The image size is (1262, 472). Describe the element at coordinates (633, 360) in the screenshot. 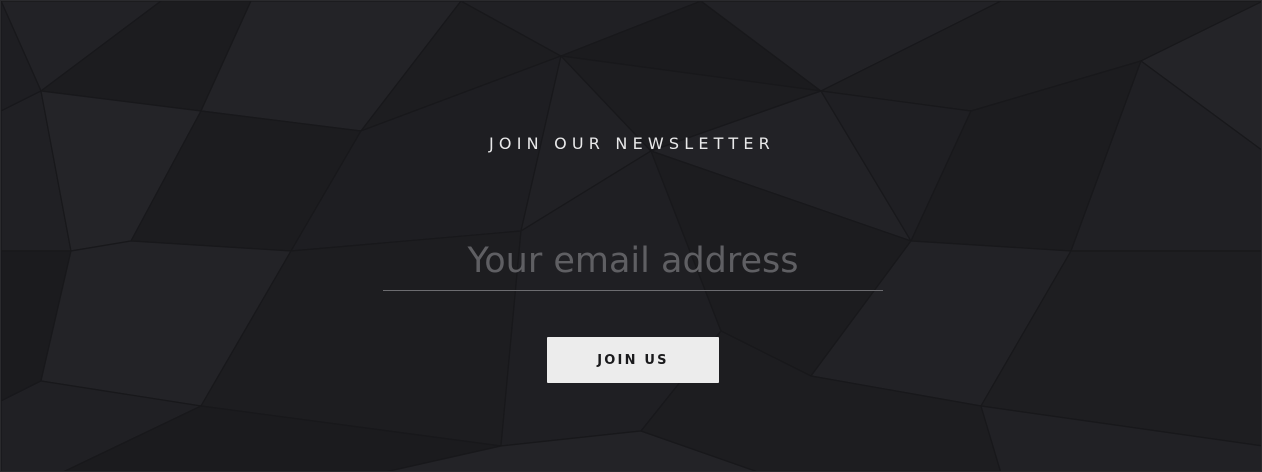

I see `join-us-button: JOIN US` at that location.